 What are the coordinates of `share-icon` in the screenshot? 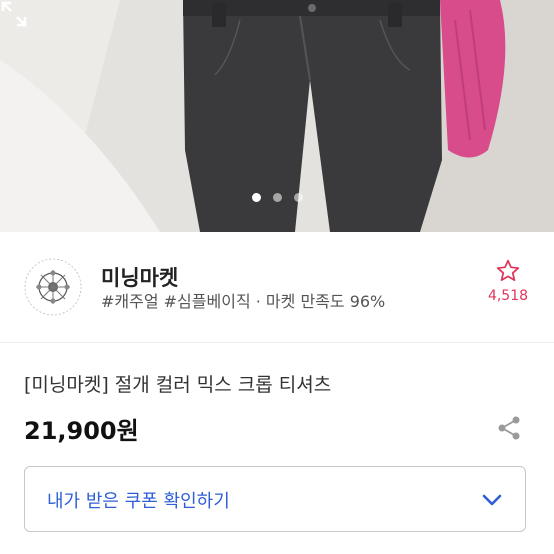 It's located at (509, 428).